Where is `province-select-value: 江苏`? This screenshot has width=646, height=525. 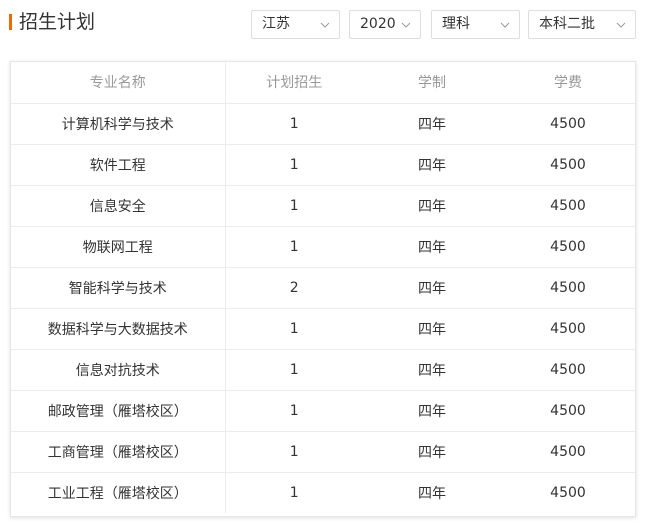
province-select-value: 江苏 is located at coordinates (276, 24).